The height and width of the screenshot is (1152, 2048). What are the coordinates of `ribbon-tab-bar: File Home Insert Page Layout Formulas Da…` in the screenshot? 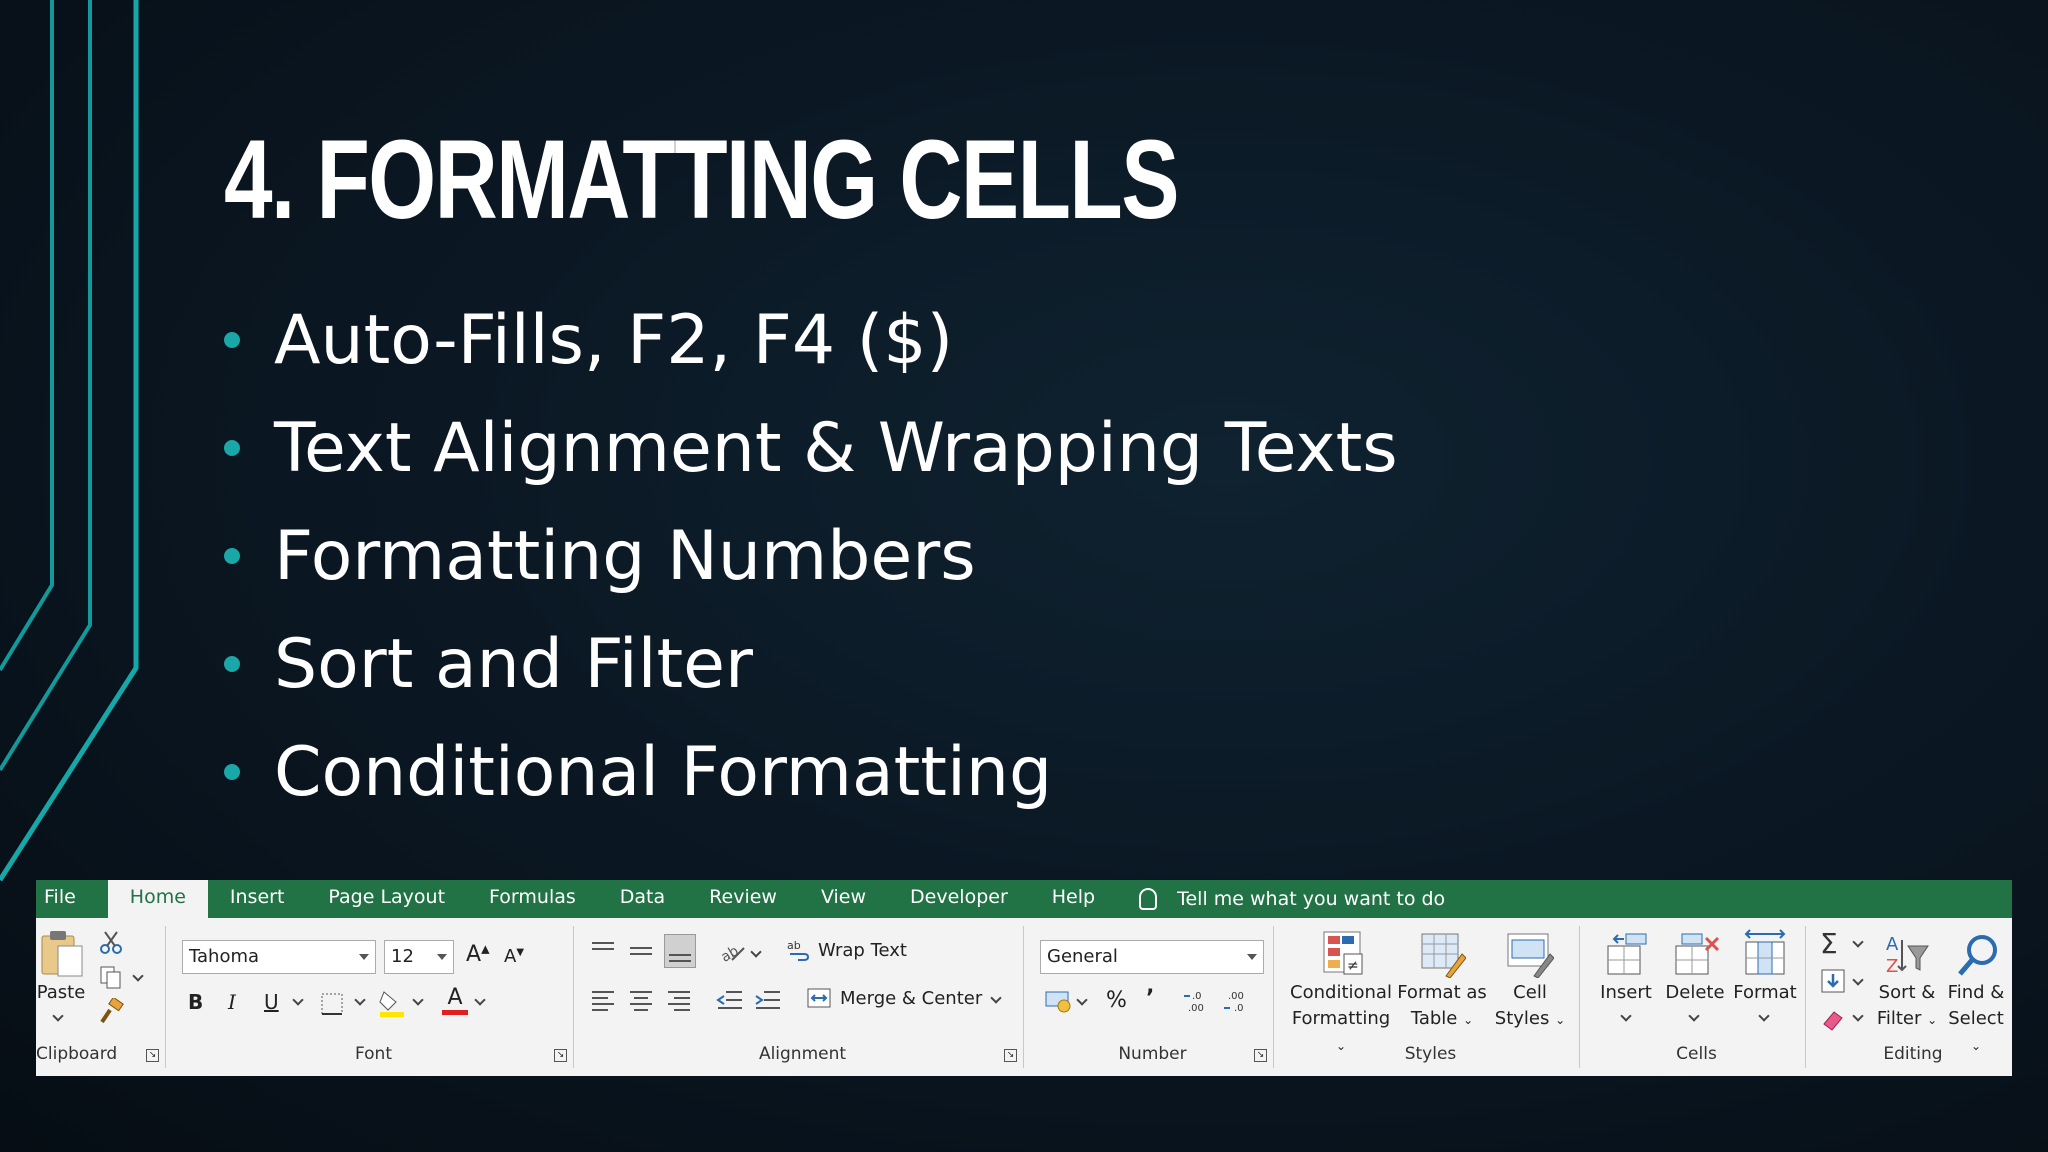 It's located at (1024, 899).